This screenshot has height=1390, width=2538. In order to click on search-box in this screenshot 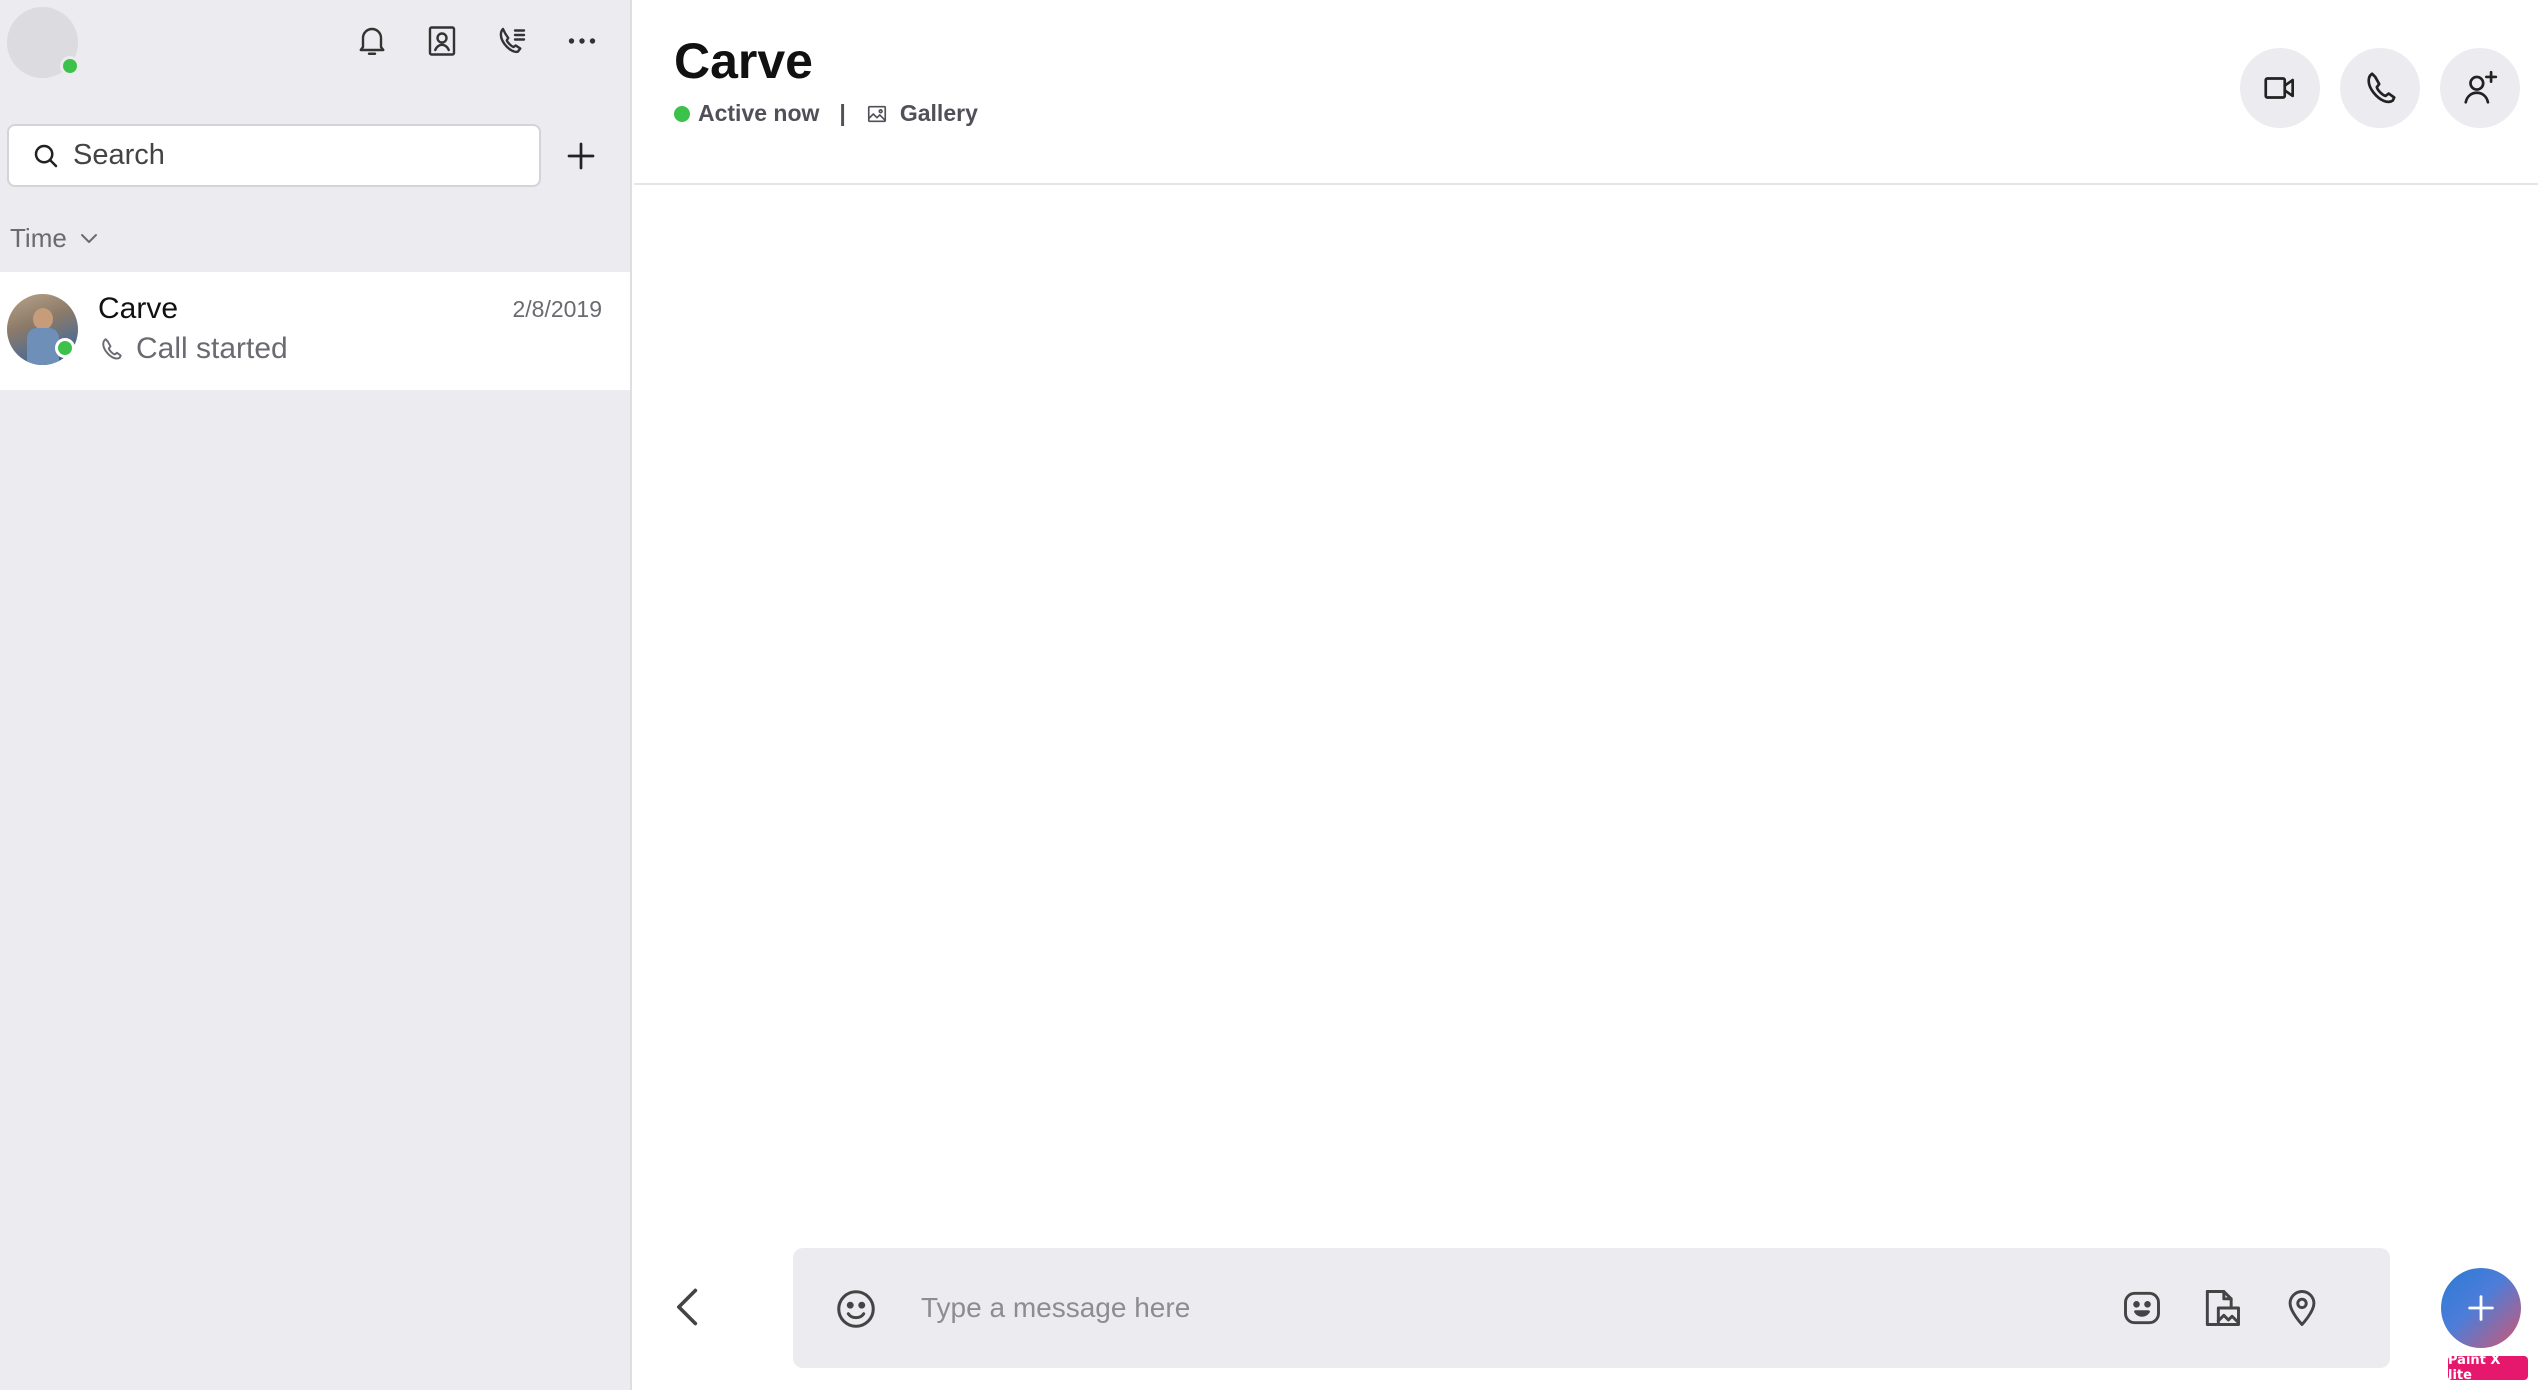, I will do `click(274, 155)`.